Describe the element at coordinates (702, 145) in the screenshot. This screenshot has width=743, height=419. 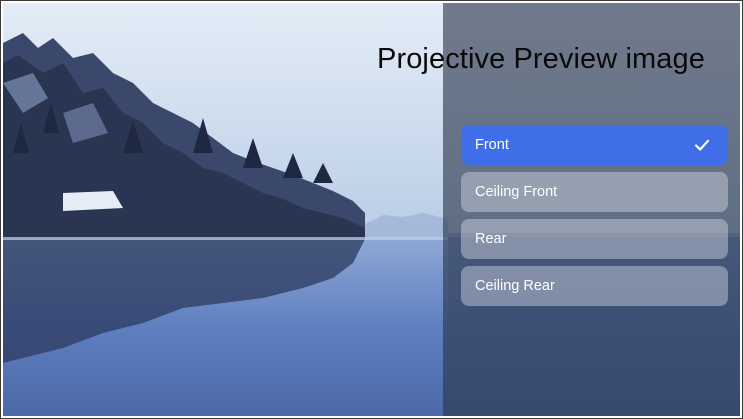
I see `check-icon` at that location.